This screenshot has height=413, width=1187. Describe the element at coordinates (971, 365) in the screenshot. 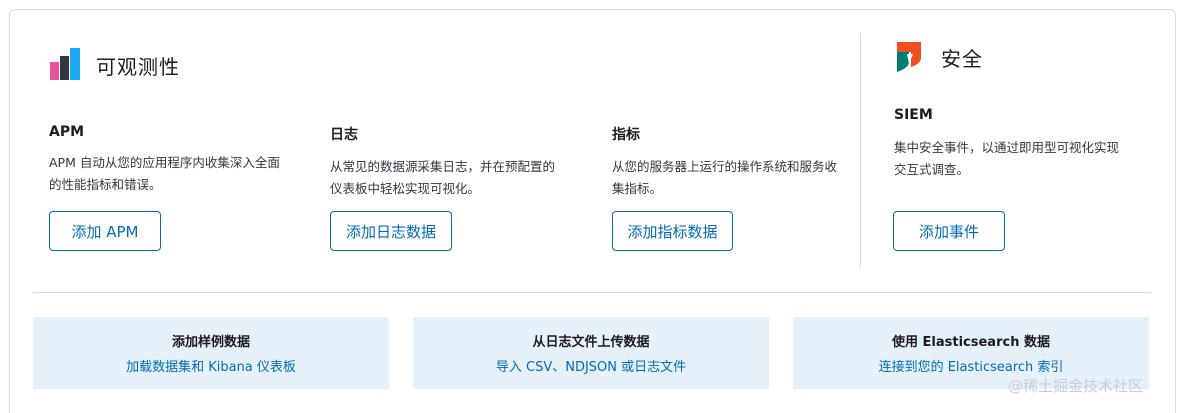

I see `elasticsearch-data-link: 连接到您的 Elasticsearch 索引` at that location.